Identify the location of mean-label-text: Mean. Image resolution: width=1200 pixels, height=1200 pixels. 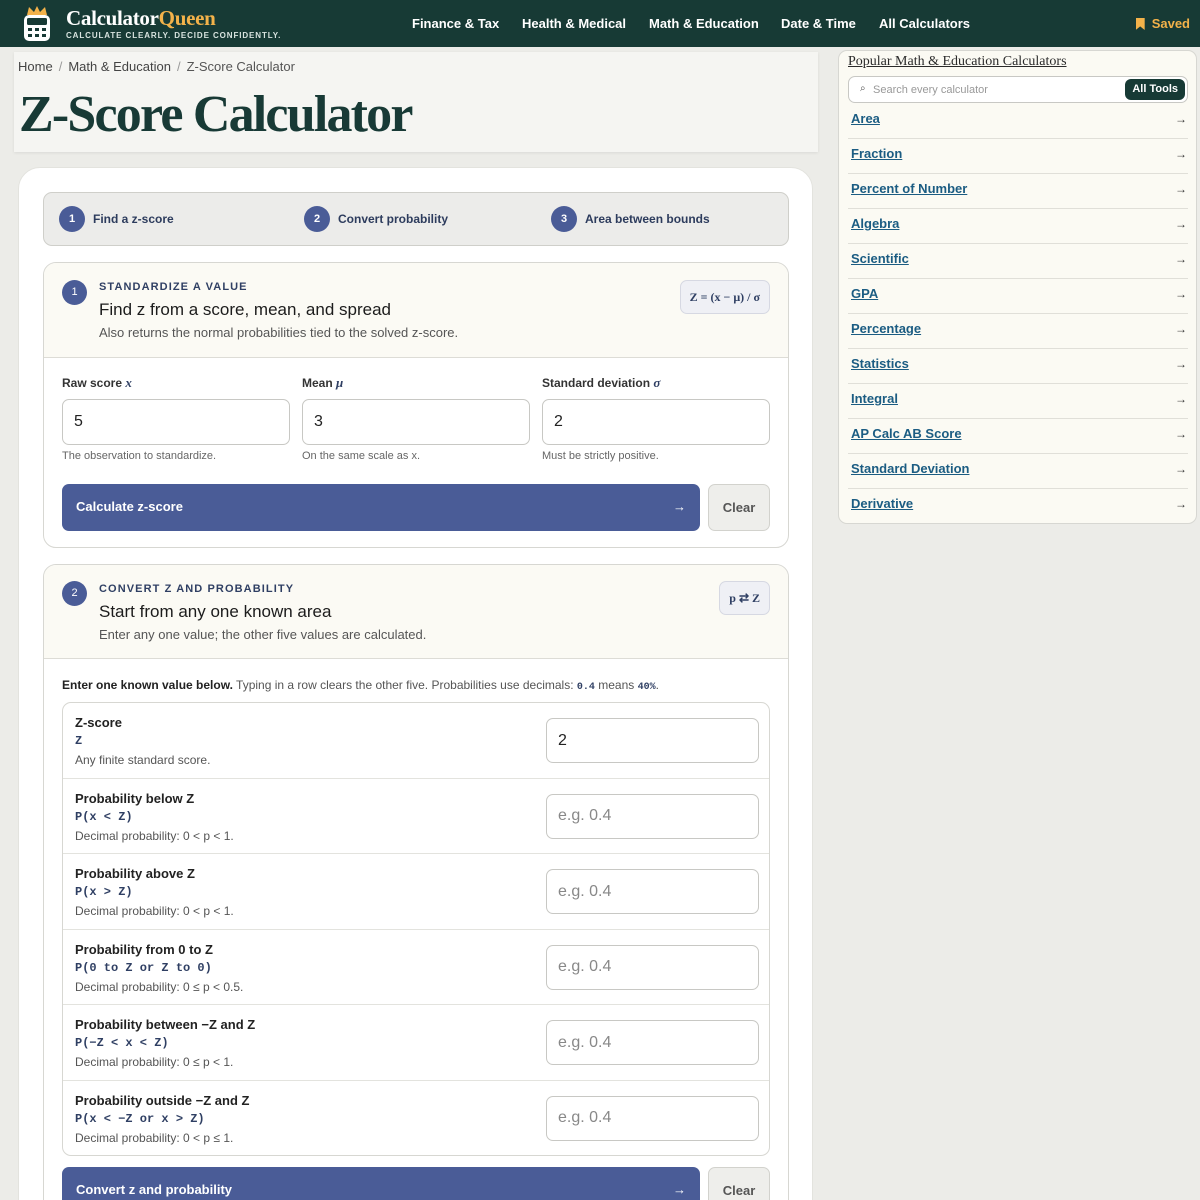
(317, 383).